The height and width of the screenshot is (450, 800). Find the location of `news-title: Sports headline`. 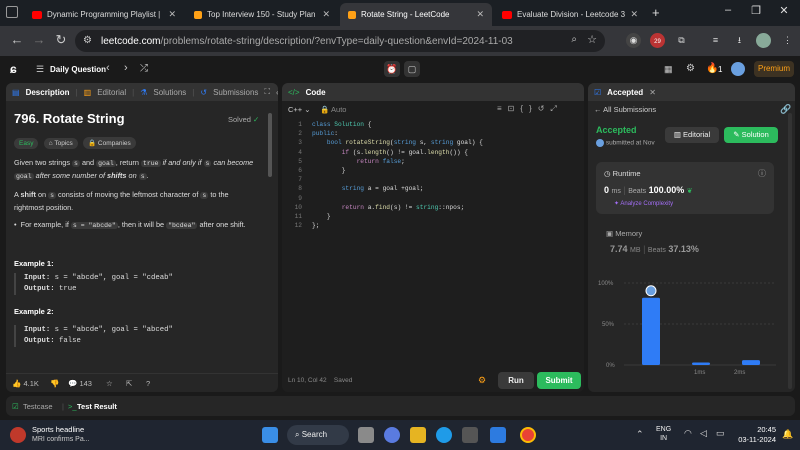

news-title: Sports headline is located at coordinates (58, 429).